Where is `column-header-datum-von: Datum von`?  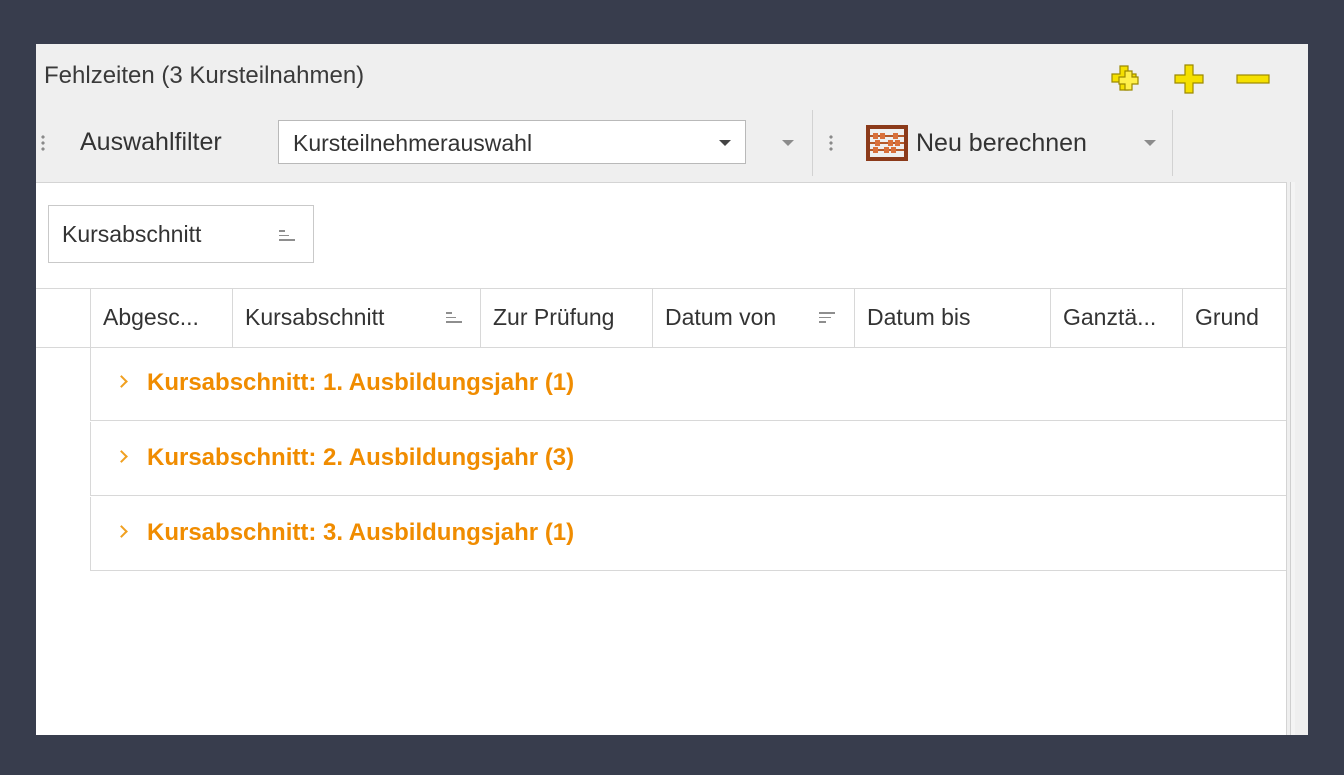
column-header-datum-von: Datum von is located at coordinates (753, 318).